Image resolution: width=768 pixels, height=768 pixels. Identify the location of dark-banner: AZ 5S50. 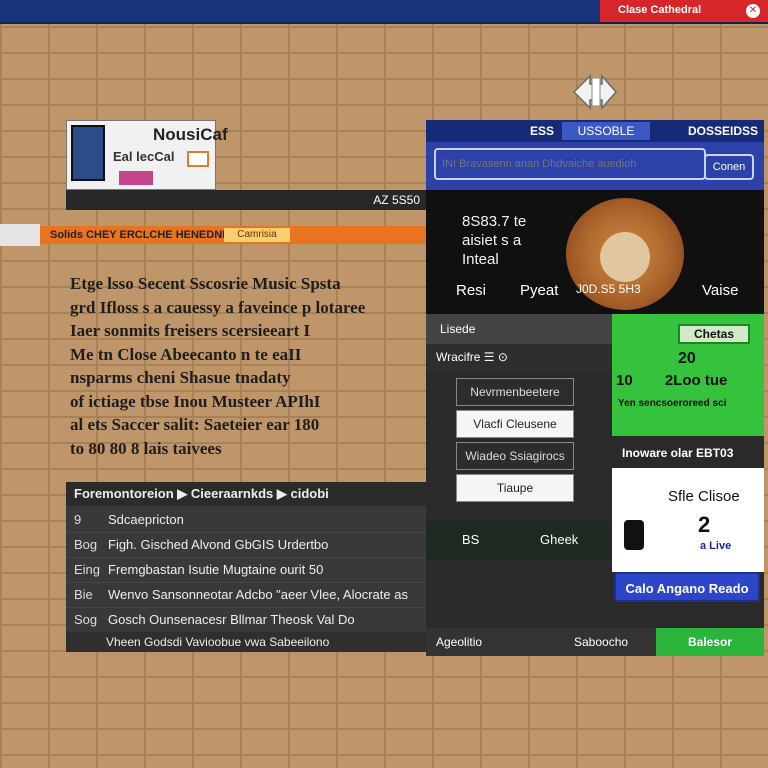
(246, 200).